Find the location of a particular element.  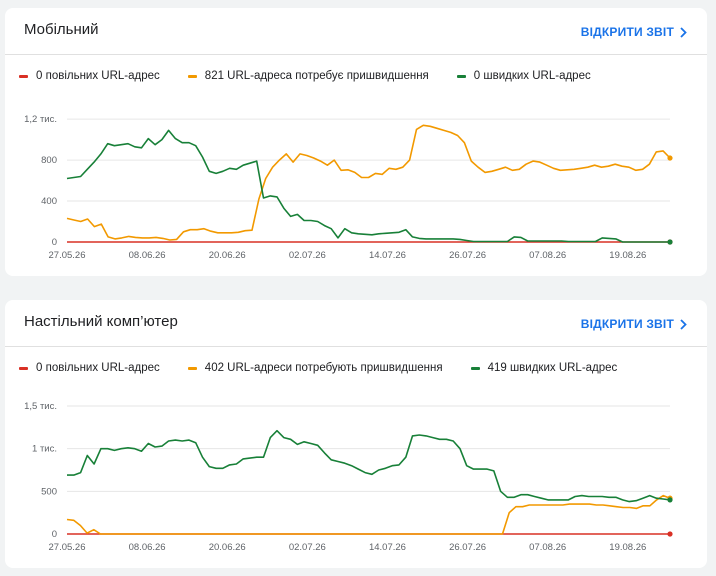

y-tick-label: 1,5 тис. is located at coordinates (40, 406).